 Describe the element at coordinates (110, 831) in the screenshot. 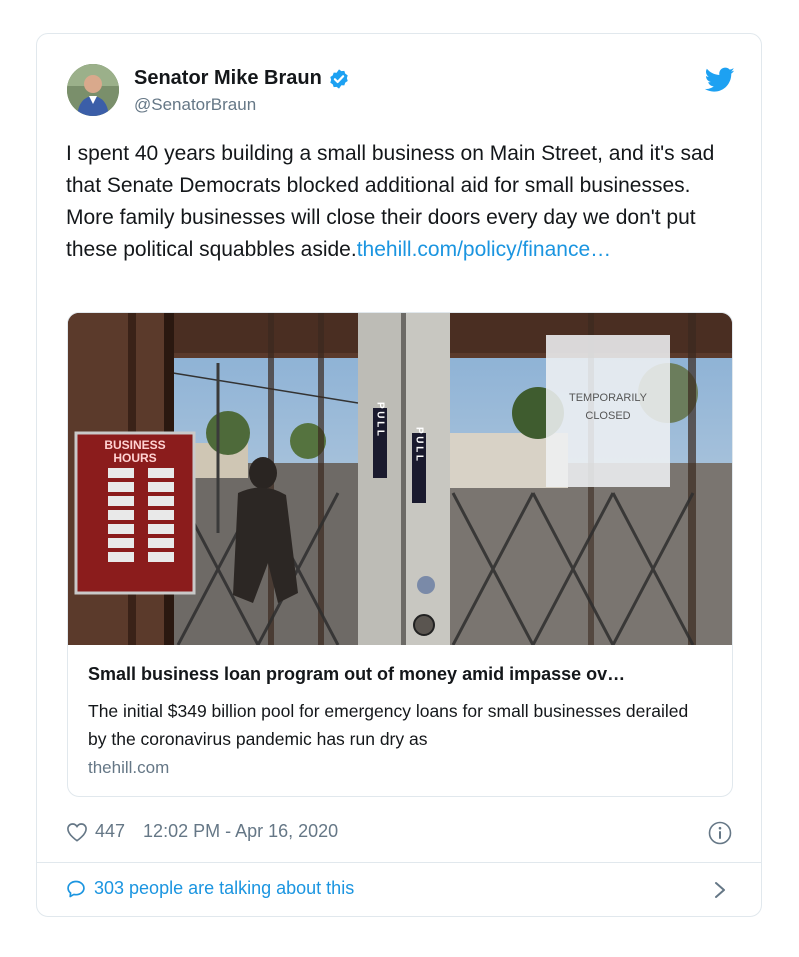

I see `like-count: 447` at that location.